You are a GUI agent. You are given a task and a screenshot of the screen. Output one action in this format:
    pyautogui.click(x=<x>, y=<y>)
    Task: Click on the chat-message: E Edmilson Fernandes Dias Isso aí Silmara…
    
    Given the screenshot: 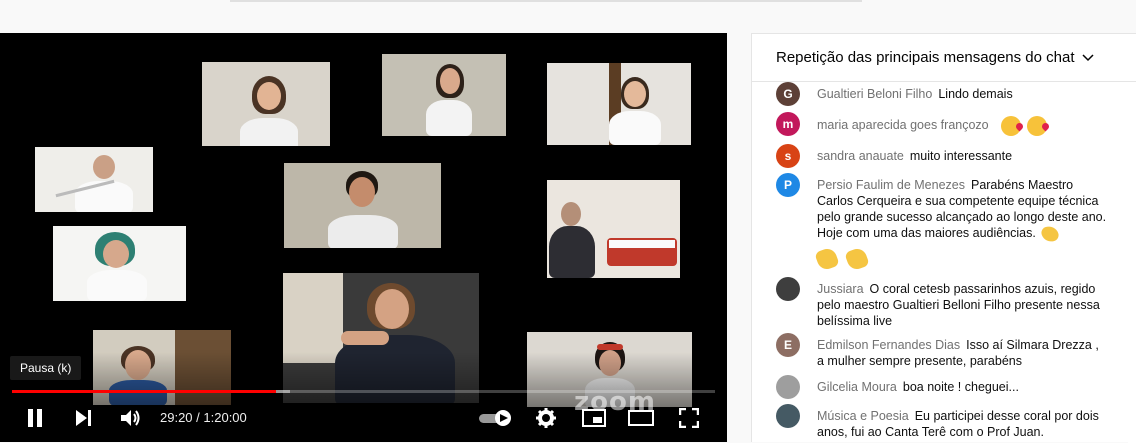 What is the action you would take?
    pyautogui.click(x=951, y=351)
    